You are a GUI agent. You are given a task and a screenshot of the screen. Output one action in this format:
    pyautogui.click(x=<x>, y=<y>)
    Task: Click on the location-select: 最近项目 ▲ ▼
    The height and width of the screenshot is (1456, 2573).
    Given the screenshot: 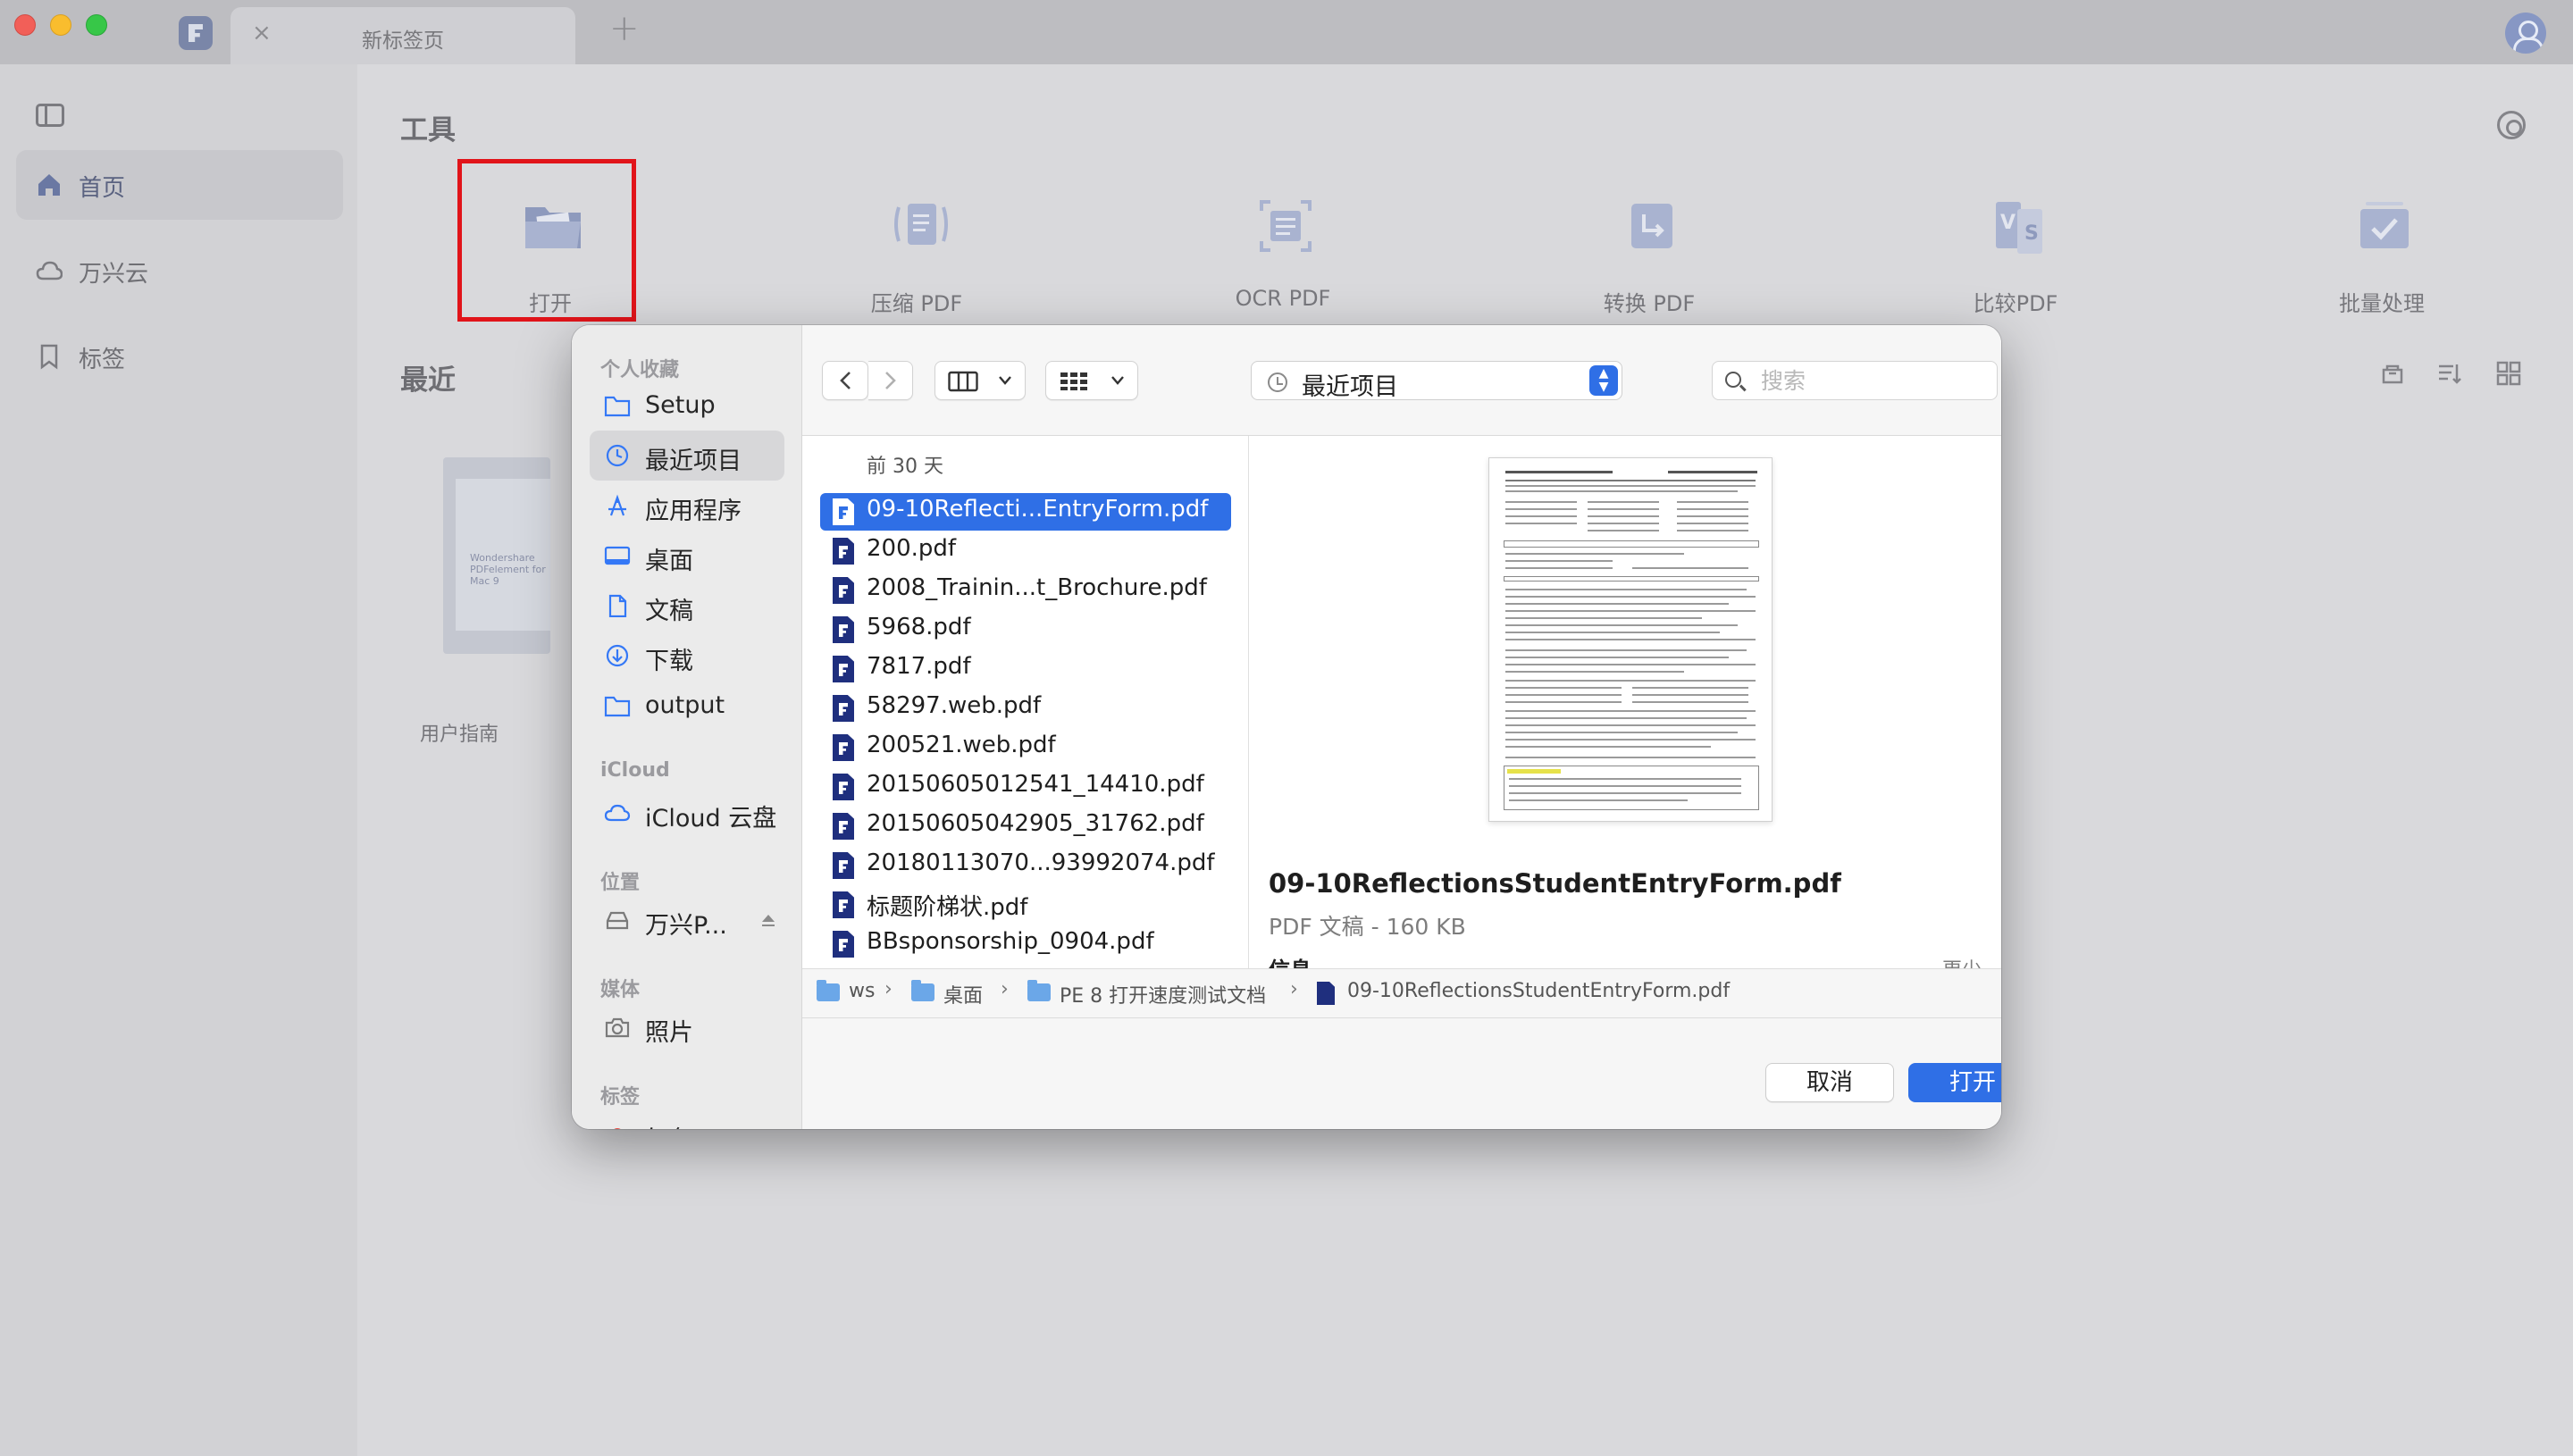 What is the action you would take?
    pyautogui.click(x=1436, y=381)
    